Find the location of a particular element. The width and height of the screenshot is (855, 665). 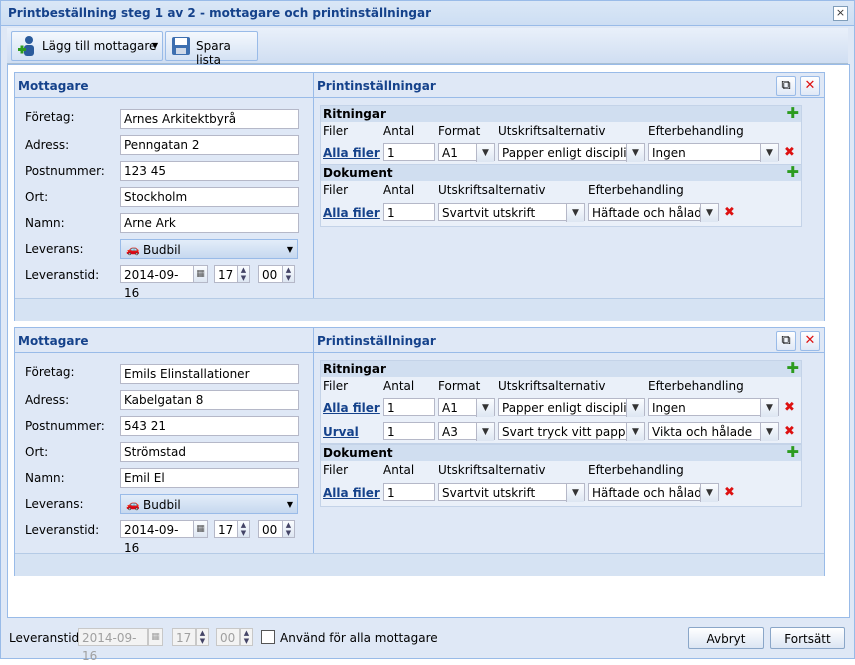

company-input: Emils Elinstallationer is located at coordinates (209, 374).